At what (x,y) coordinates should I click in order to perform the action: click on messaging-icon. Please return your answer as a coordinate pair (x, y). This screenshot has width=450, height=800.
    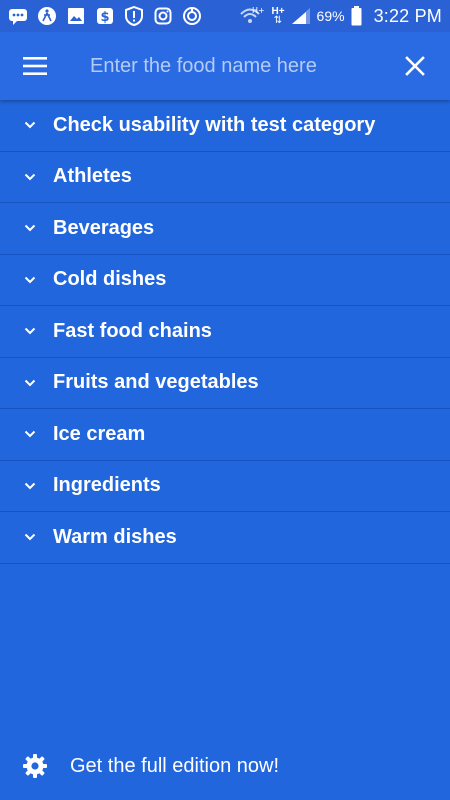
    Looking at the image, I should click on (18, 16).